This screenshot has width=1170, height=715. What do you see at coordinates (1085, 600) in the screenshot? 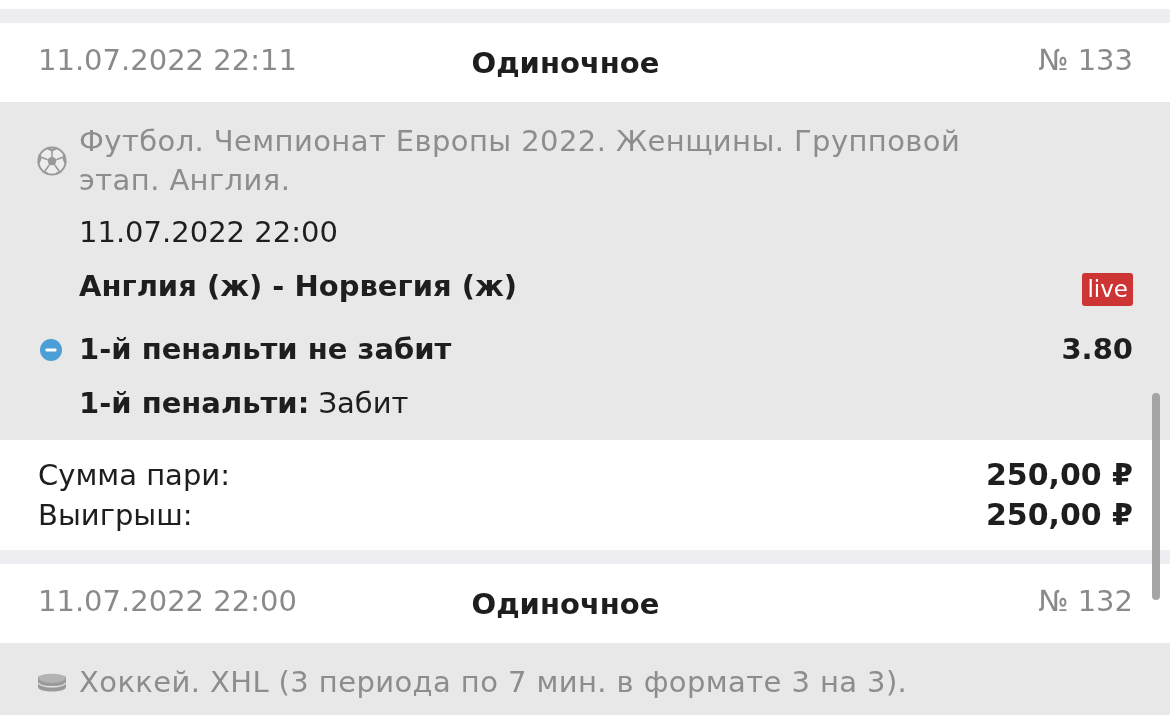
I see `bet-number: № 132` at bounding box center [1085, 600].